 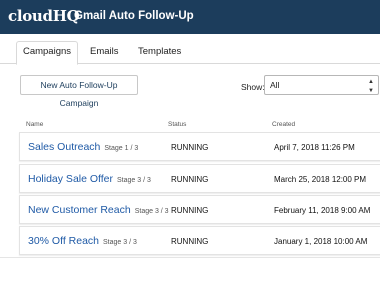 I want to click on select-arrows-icon: ▲ ▼, so click(x=371, y=86).